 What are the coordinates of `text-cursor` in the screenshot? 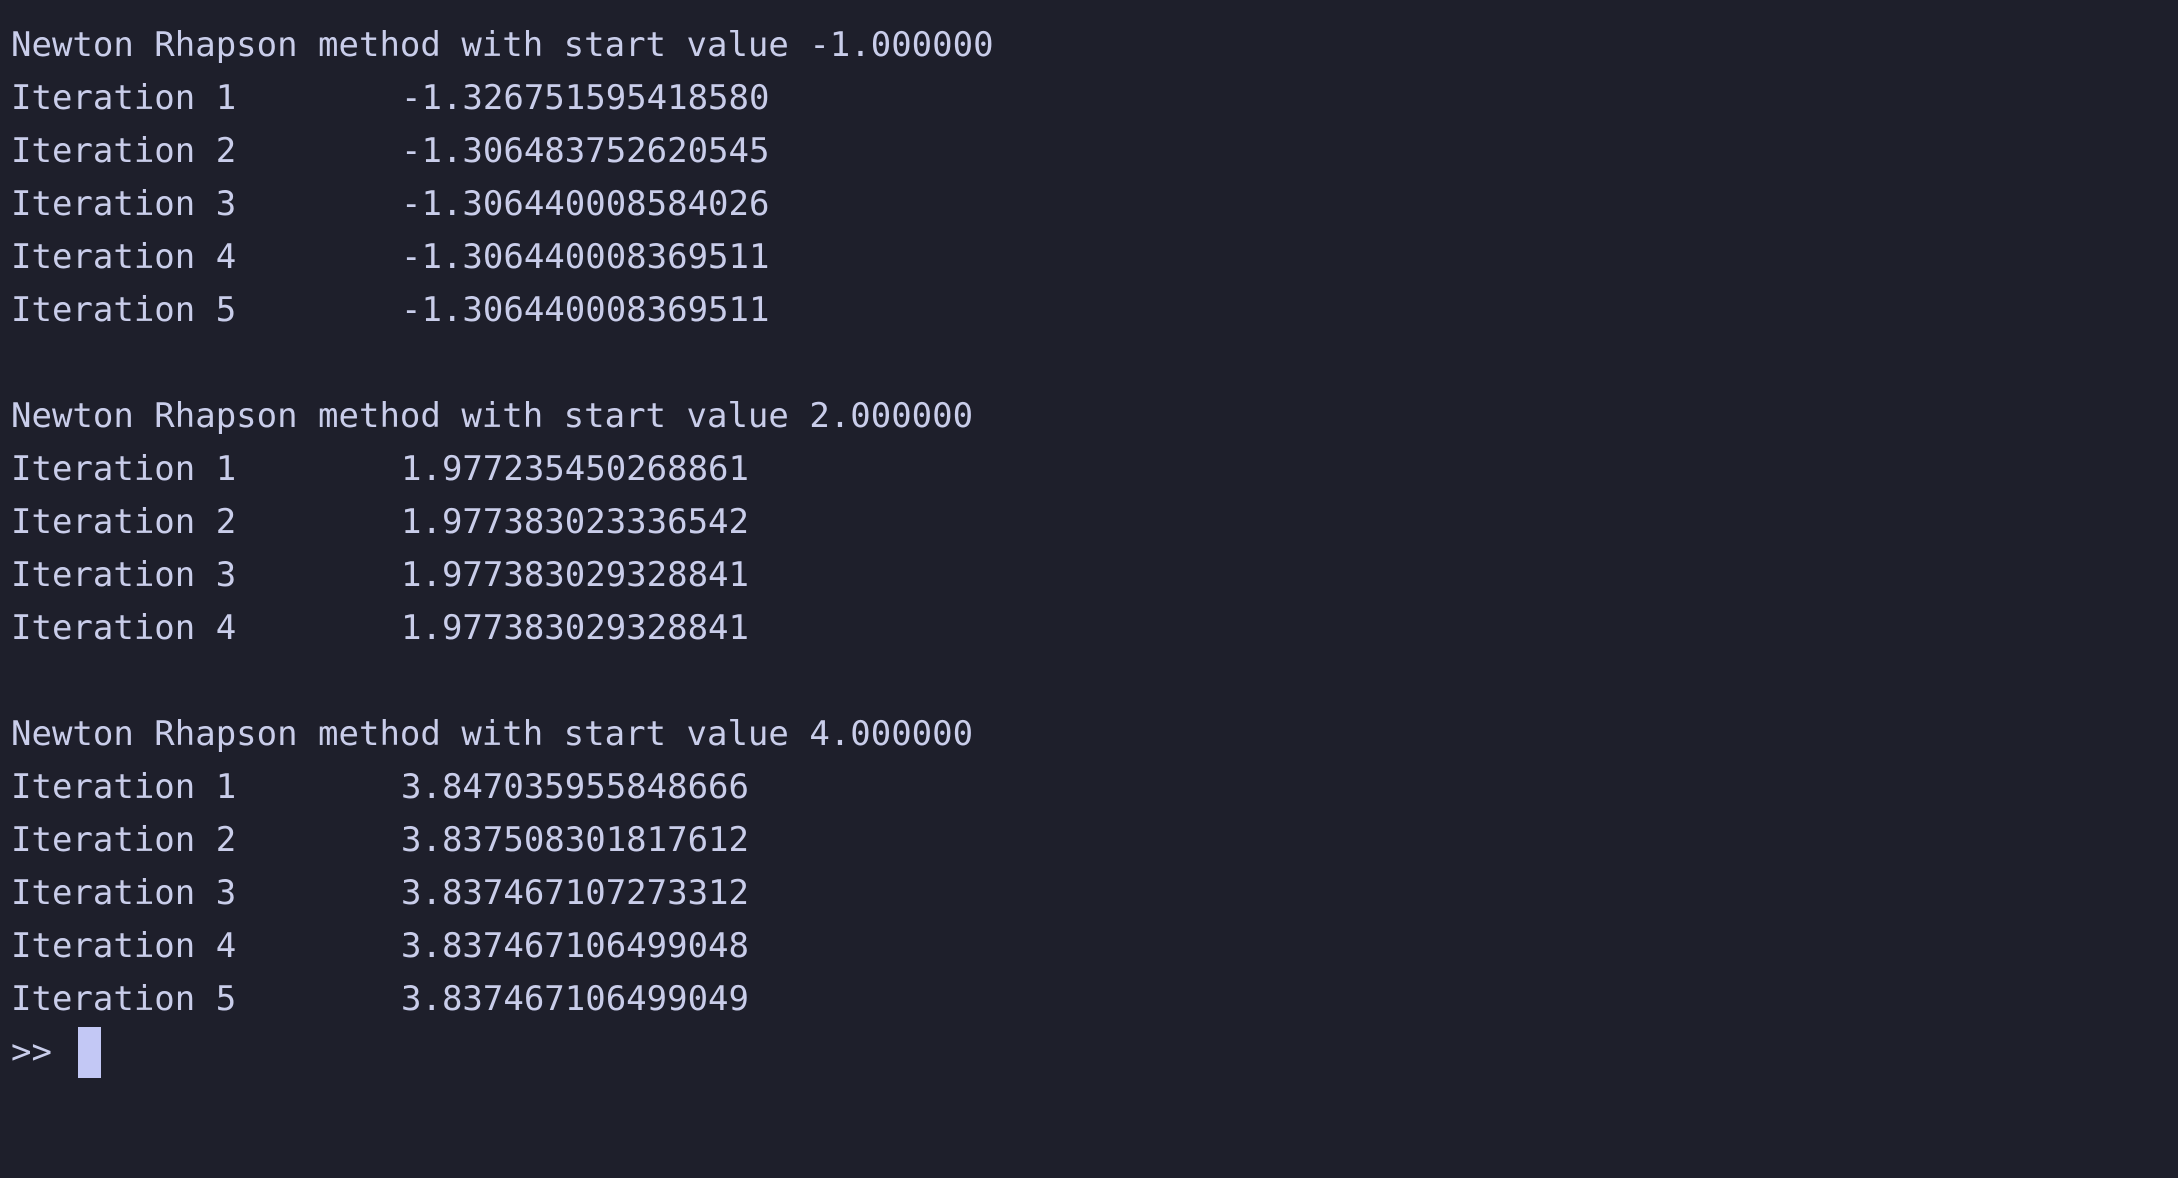 It's located at (89, 1052).